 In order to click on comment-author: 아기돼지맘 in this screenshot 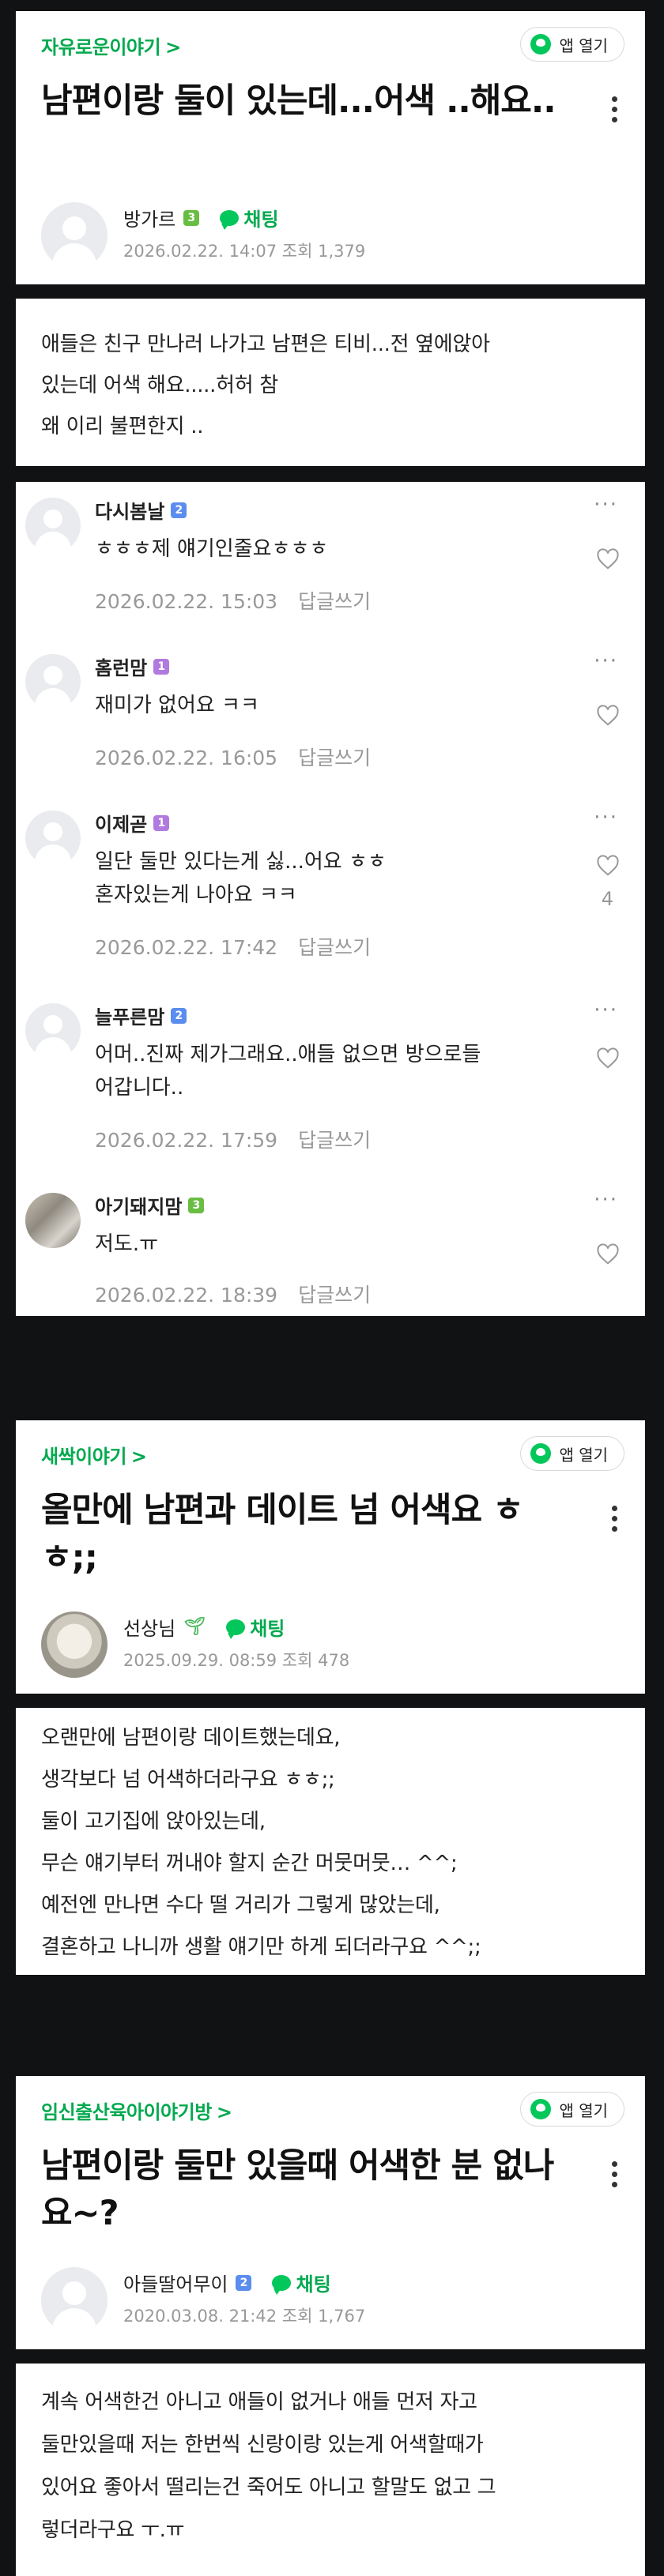, I will do `click(138, 1205)`.